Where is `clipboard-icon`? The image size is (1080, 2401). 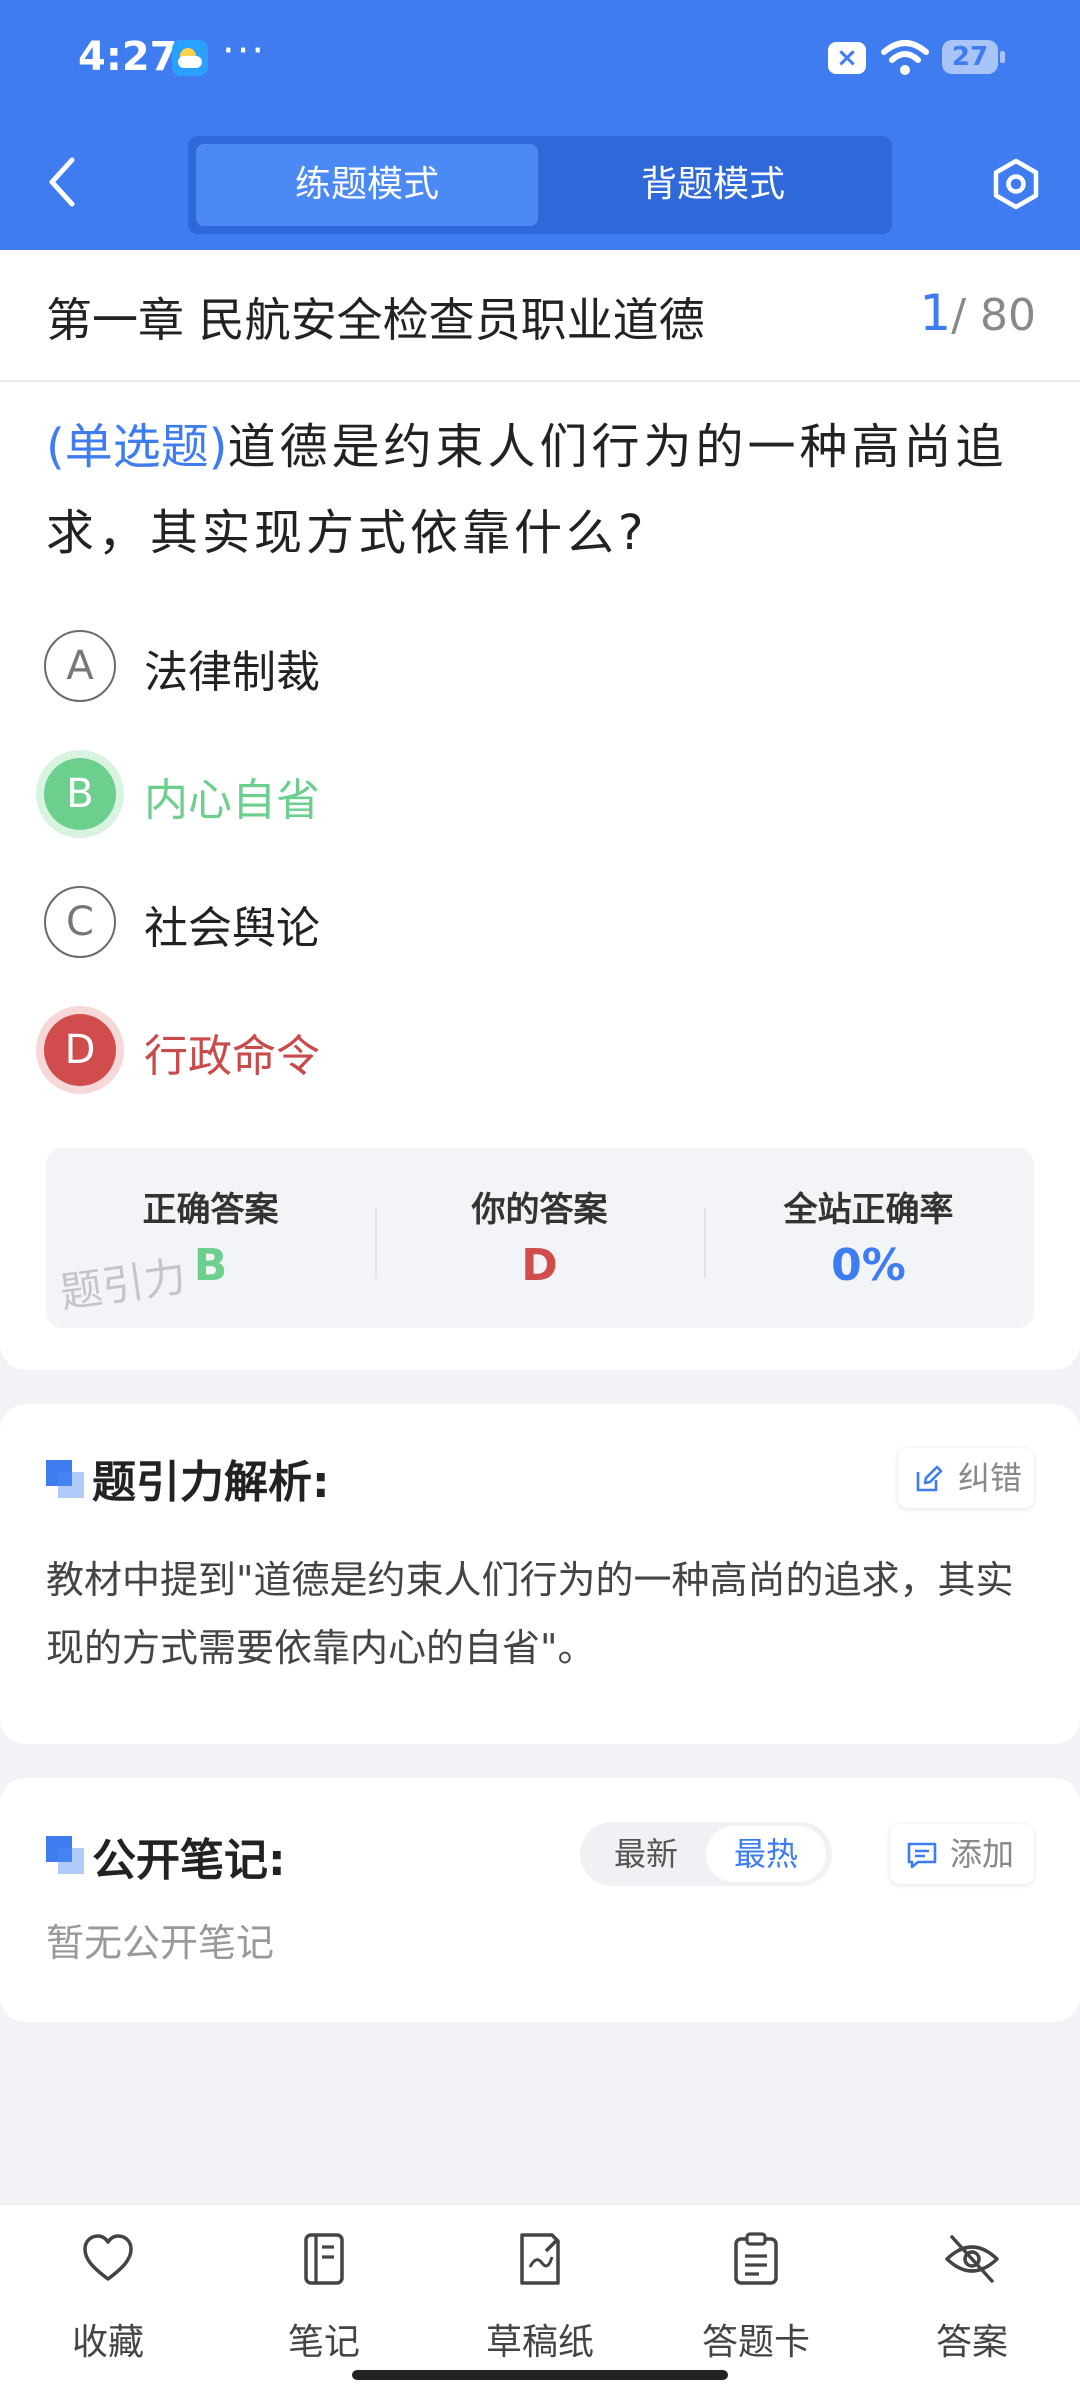 clipboard-icon is located at coordinates (756, 2258).